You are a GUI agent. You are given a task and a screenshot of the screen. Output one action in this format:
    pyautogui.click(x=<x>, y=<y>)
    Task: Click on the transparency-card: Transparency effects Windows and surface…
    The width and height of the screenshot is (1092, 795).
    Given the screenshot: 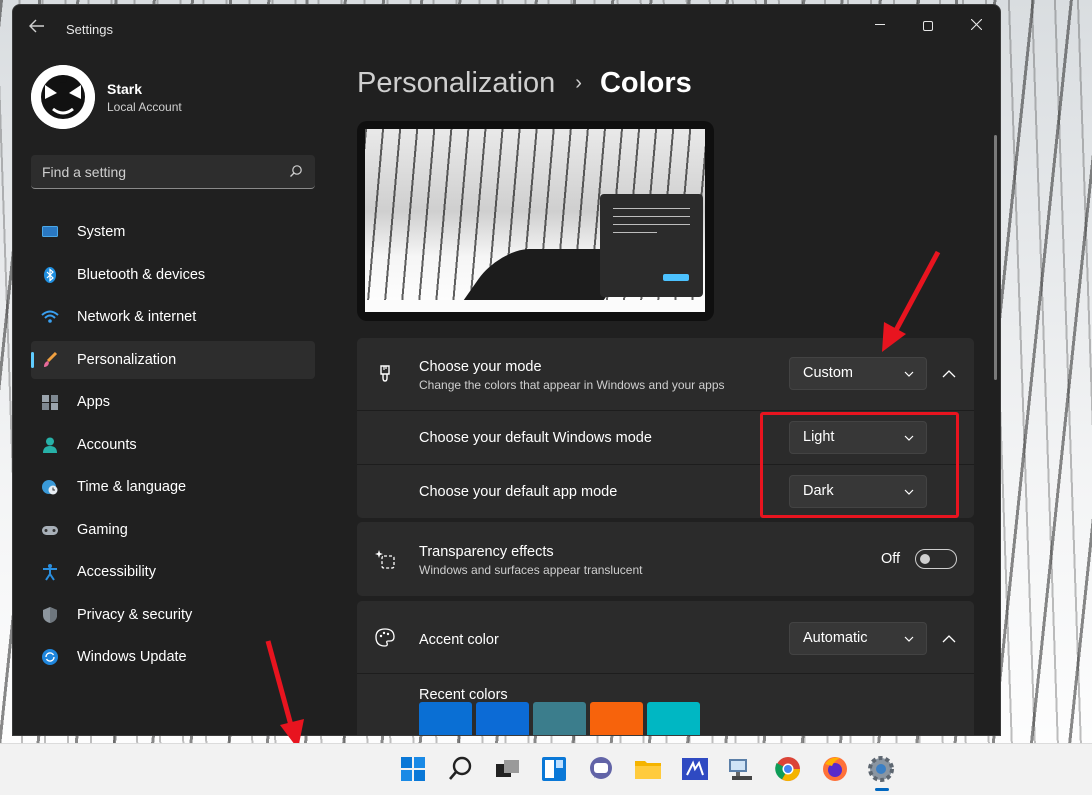 What is the action you would take?
    pyautogui.click(x=665, y=559)
    